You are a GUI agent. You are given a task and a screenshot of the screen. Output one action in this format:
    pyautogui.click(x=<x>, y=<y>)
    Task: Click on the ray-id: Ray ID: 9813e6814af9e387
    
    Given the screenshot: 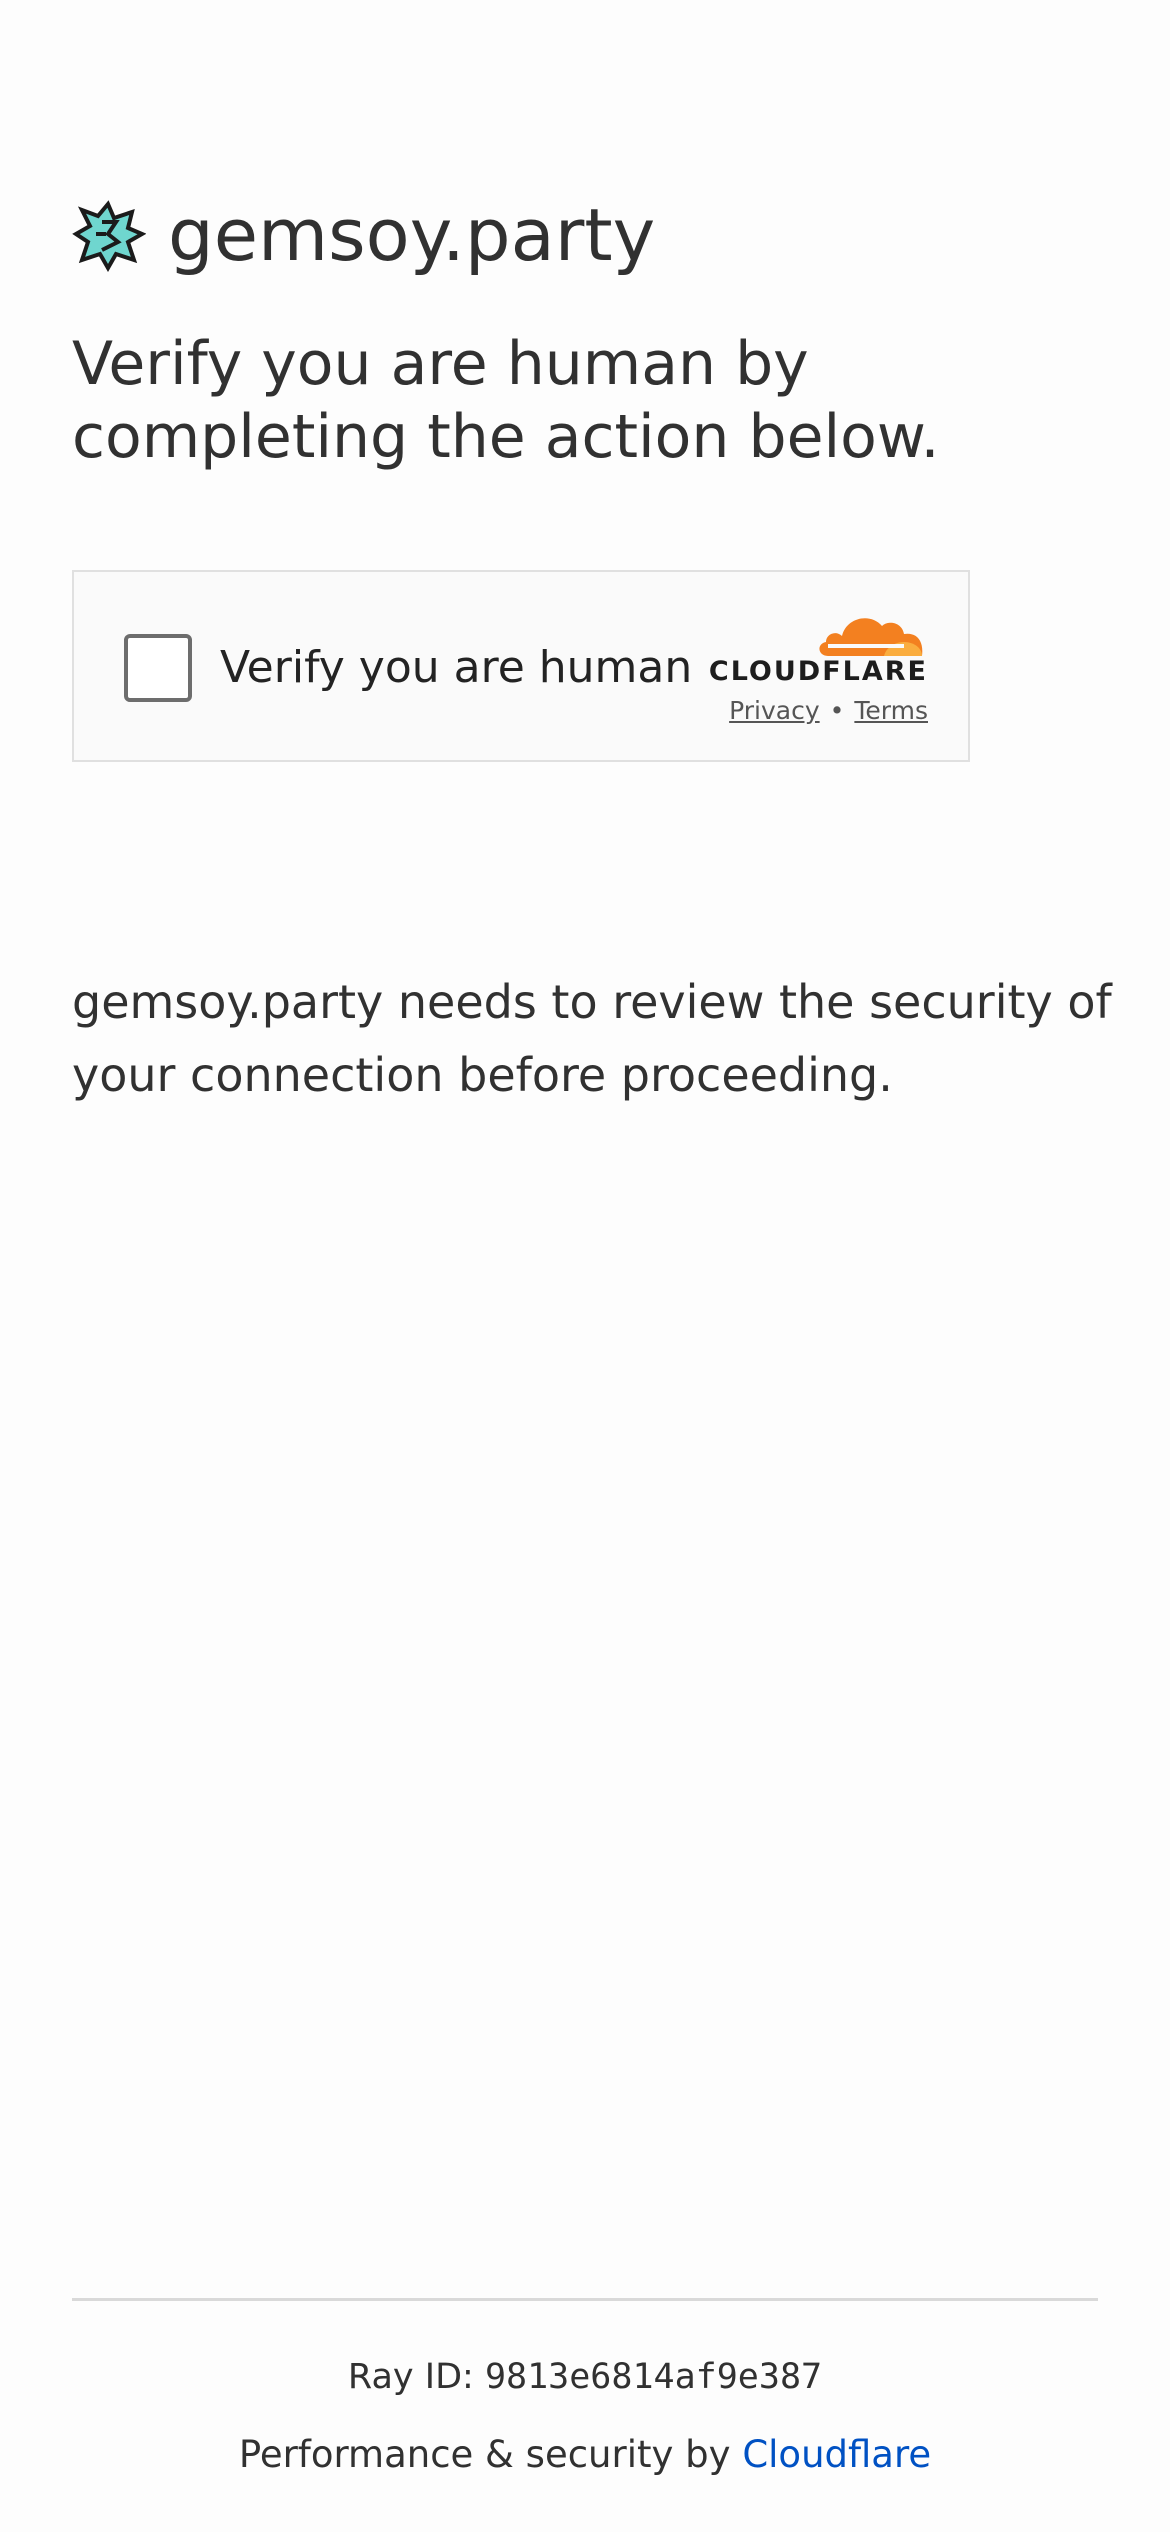 What is the action you would take?
    pyautogui.click(x=585, y=2377)
    